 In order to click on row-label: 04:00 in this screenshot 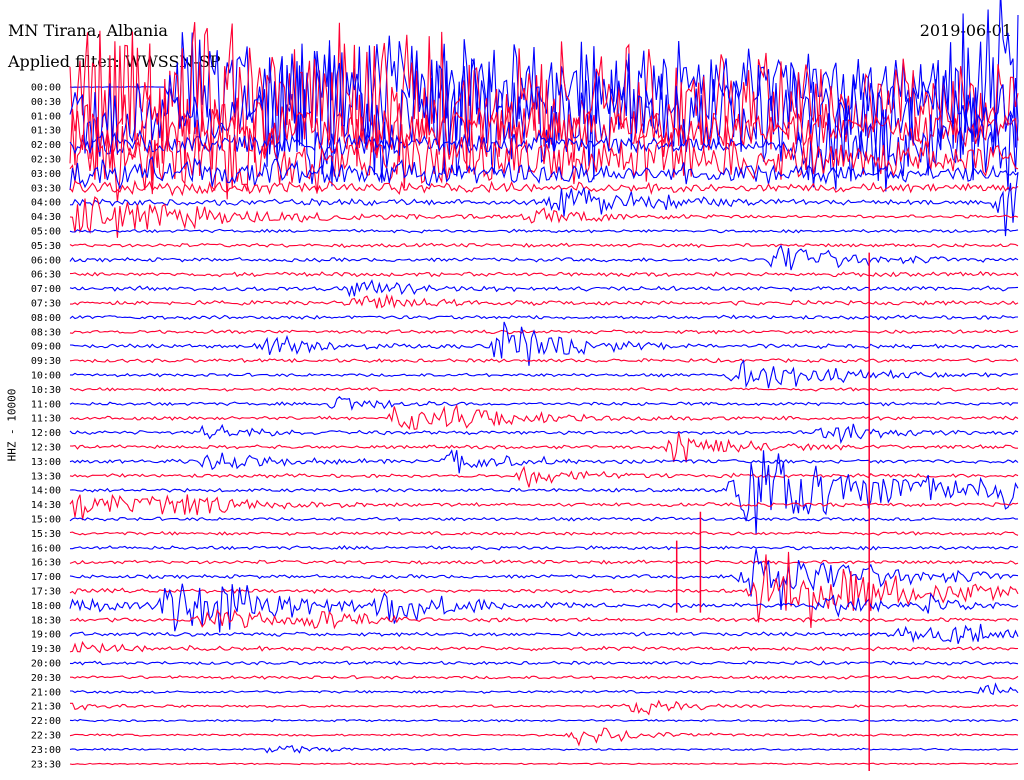, I will do `click(46, 203)`.